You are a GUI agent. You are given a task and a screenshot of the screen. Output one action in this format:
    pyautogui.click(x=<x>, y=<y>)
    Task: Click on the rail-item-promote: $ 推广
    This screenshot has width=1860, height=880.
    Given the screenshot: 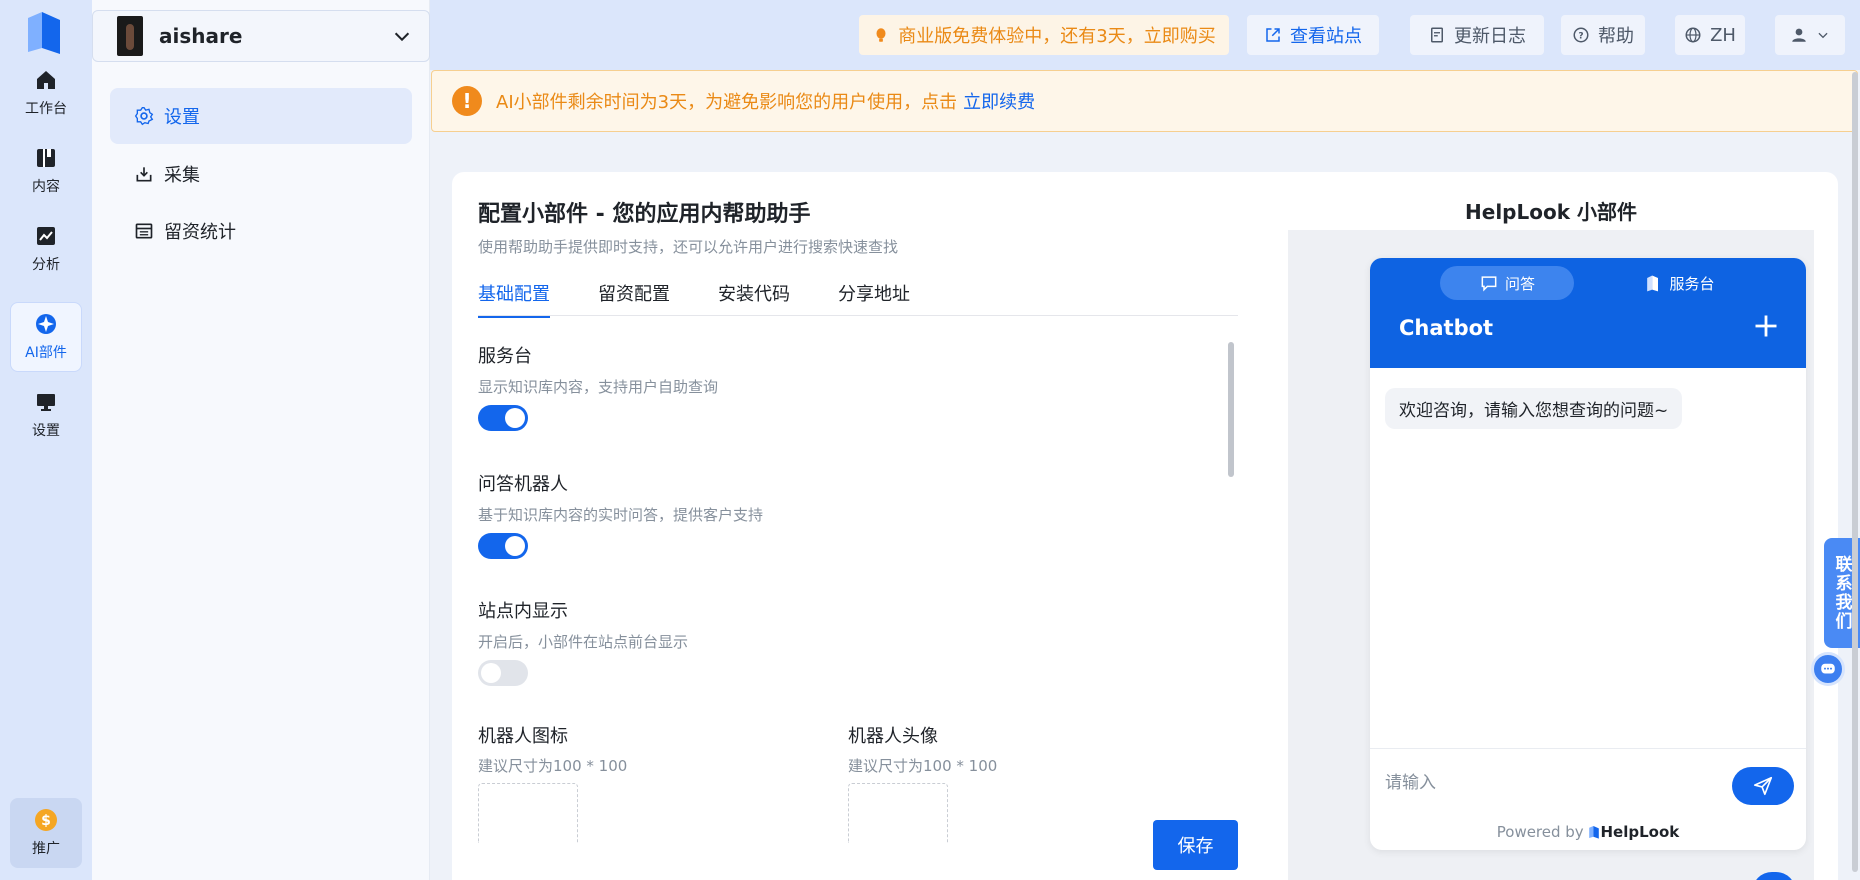 What is the action you would take?
    pyautogui.click(x=46, y=833)
    